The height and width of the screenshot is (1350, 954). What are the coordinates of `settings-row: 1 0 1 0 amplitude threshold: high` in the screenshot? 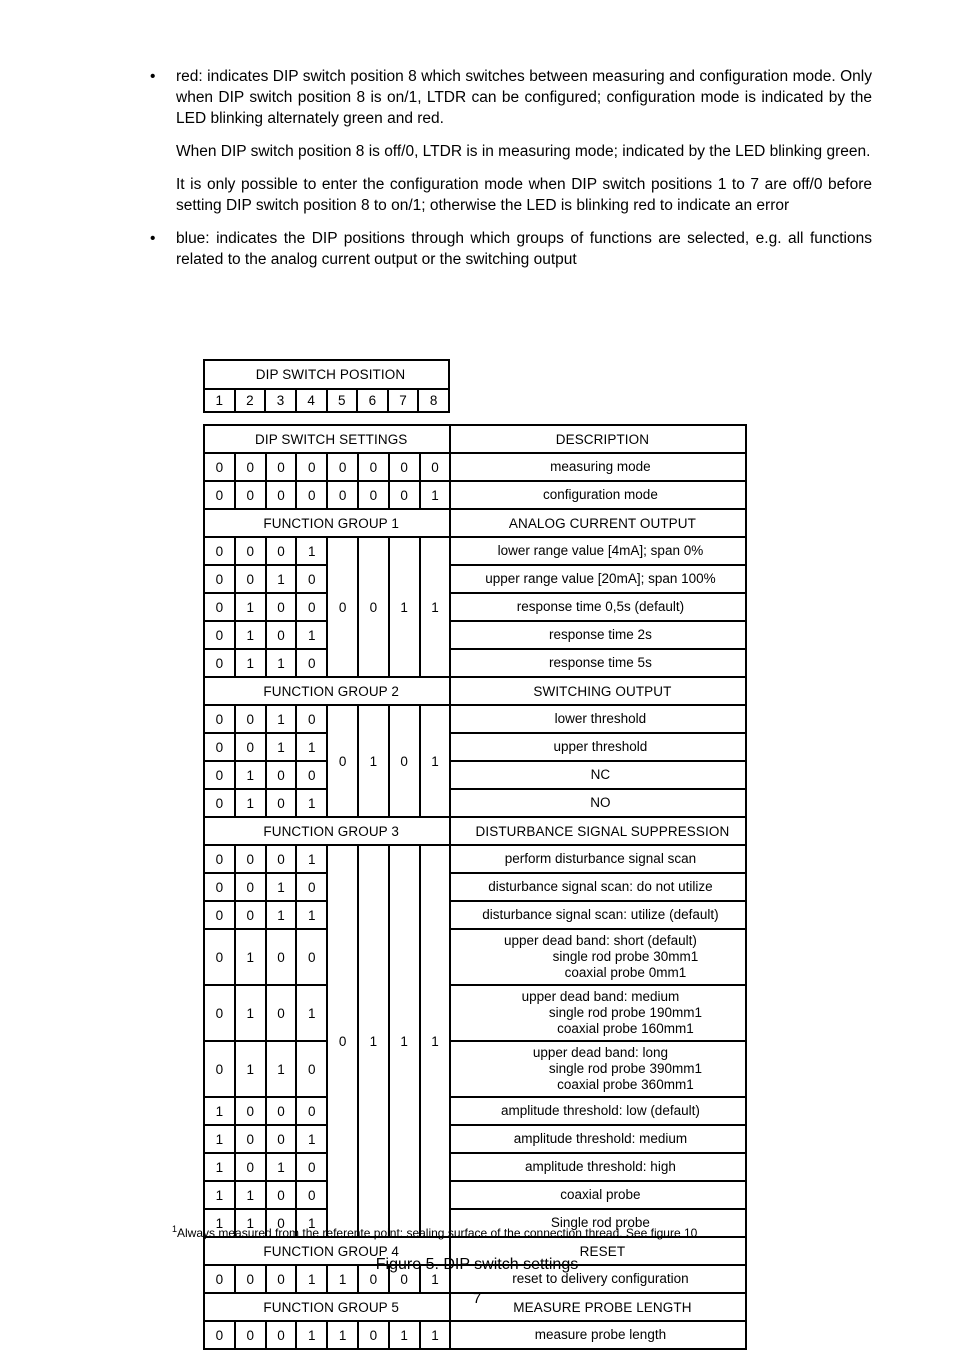 It's located at (475, 1167).